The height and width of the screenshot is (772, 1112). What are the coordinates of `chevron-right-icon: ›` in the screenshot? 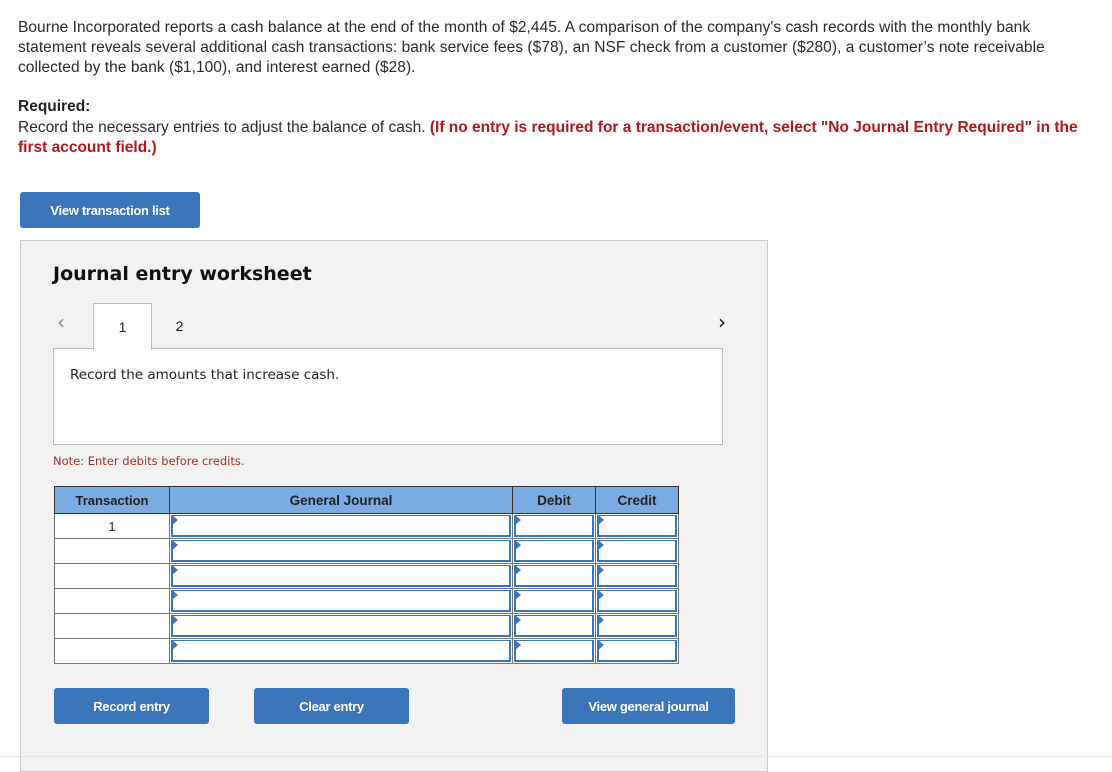 It's located at (722, 322).